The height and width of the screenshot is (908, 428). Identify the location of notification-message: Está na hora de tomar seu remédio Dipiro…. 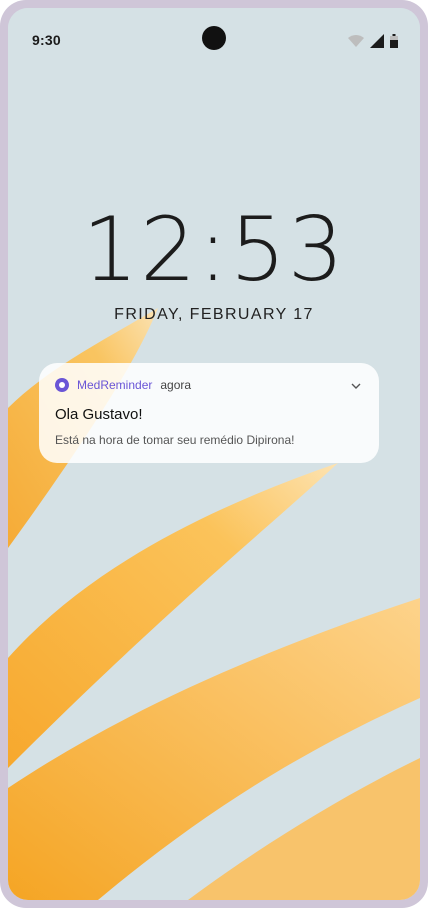
(175, 440).